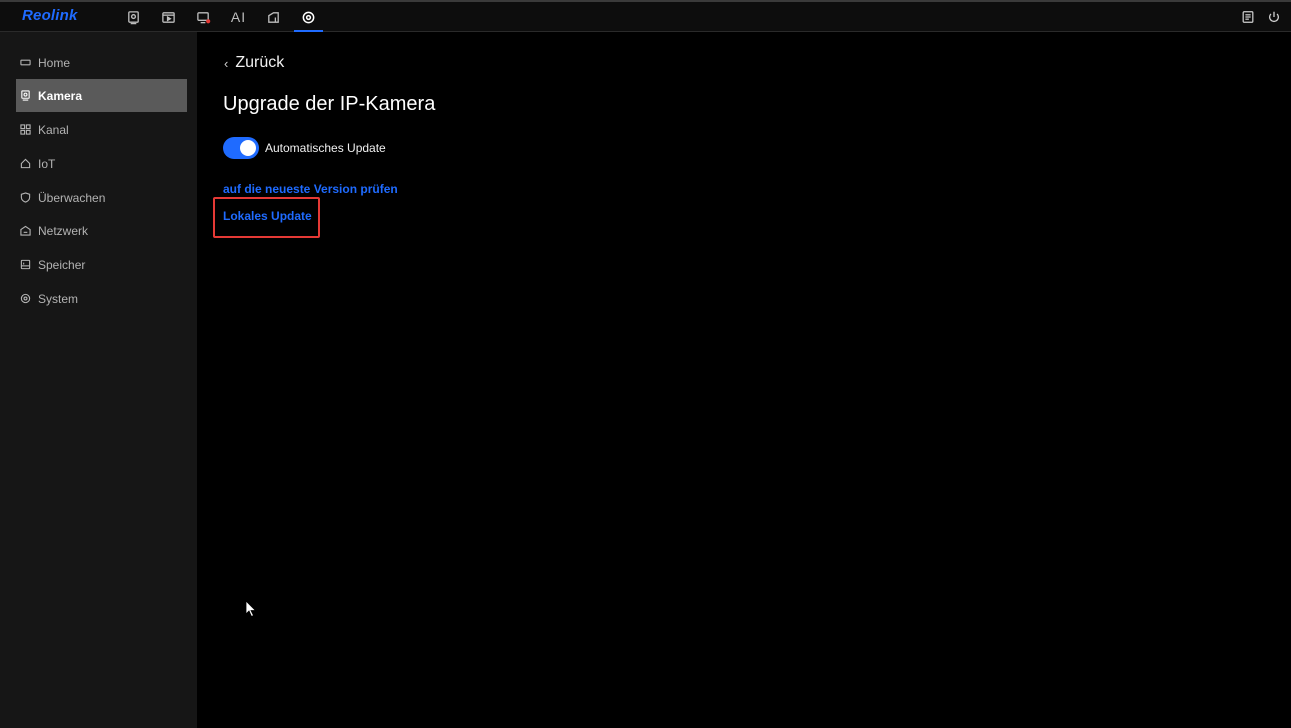 The width and height of the screenshot is (1291, 728). I want to click on top-nav-playback, so click(168, 17).